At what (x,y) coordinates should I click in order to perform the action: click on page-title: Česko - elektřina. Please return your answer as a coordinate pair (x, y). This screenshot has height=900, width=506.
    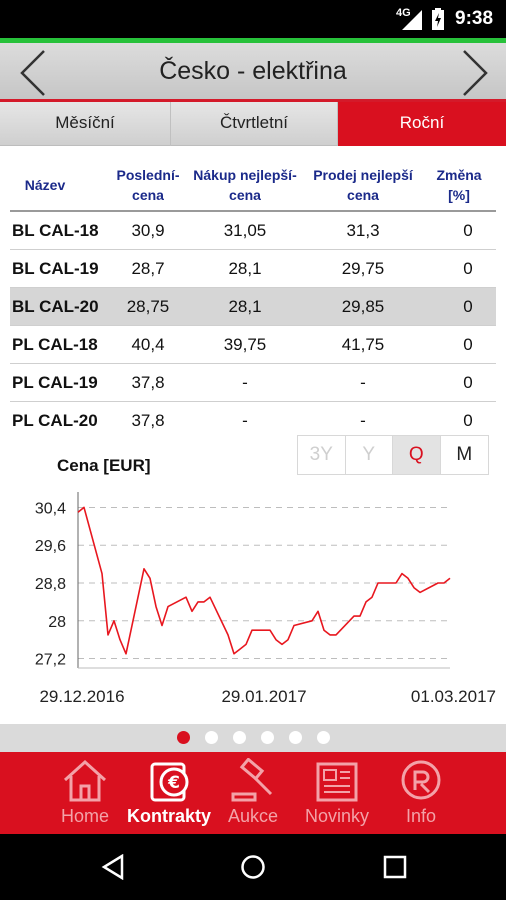
    Looking at the image, I should click on (253, 71).